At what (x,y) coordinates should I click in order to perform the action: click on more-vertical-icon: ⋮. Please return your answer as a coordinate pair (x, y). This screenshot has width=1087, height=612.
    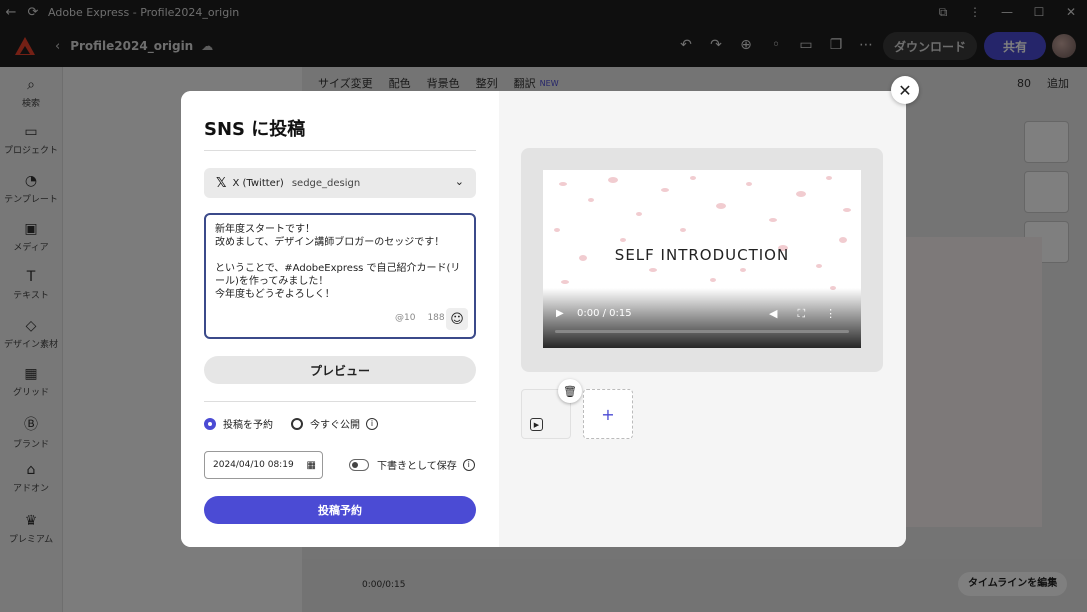
    Looking at the image, I should click on (830, 314).